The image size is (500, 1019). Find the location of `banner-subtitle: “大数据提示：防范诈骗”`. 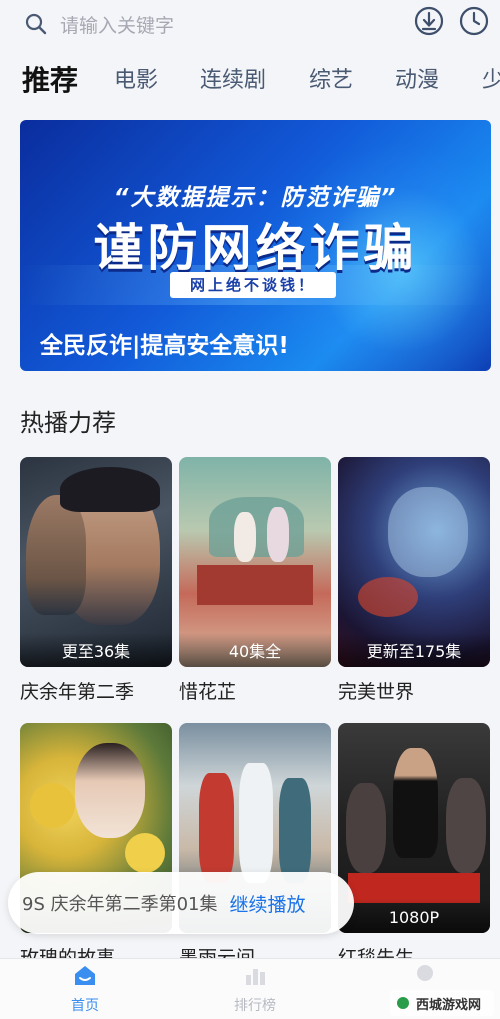

banner-subtitle: “大数据提示：防范诈骗” is located at coordinates (255, 198).